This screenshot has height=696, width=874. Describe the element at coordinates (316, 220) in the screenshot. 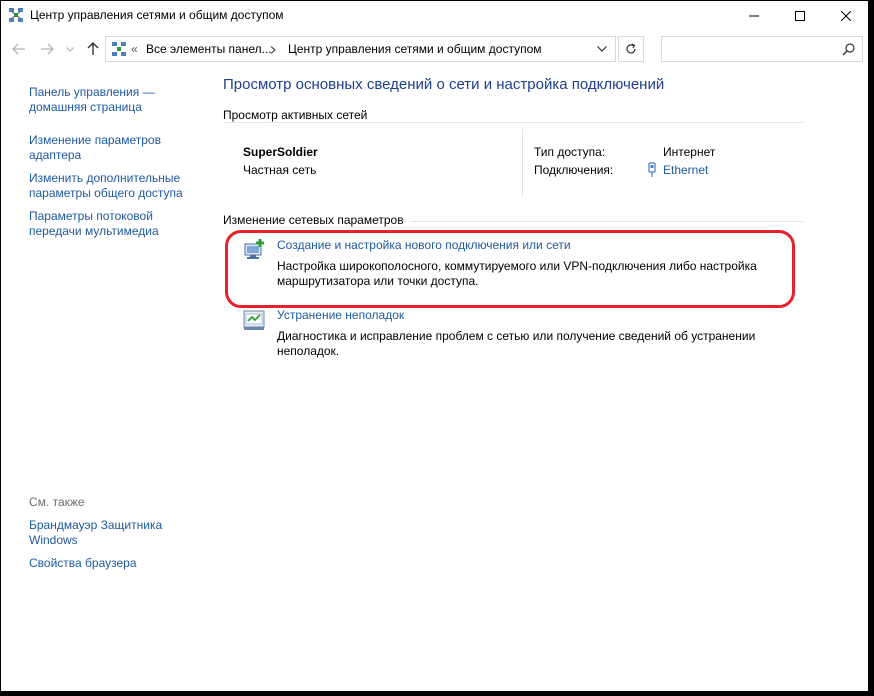

I see `change-settings-header: Изменение сетевых параметров` at that location.